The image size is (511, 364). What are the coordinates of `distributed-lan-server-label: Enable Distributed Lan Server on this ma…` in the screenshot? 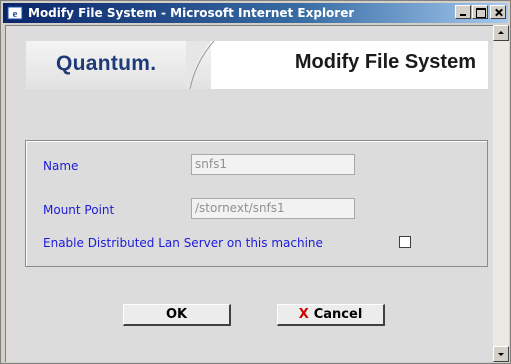 It's located at (183, 243).